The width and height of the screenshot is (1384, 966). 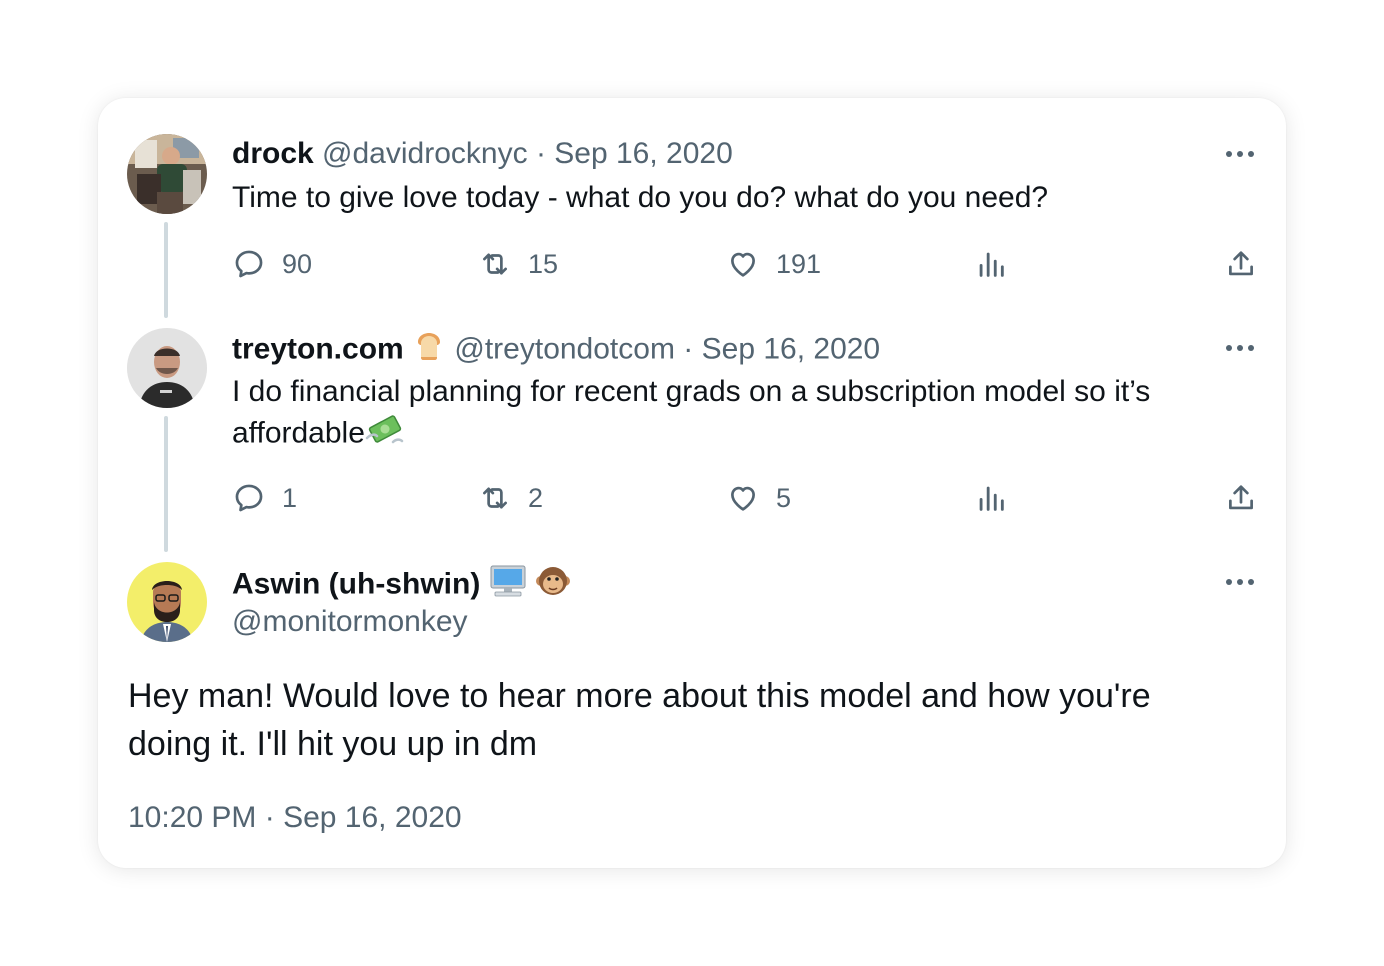 I want to click on reply-button: 1, so click(x=264, y=498).